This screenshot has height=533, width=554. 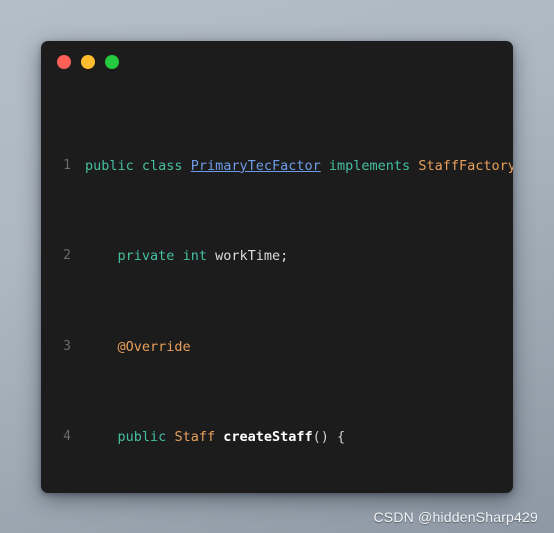 What do you see at coordinates (67, 436) in the screenshot?
I see `line-number: 4` at bounding box center [67, 436].